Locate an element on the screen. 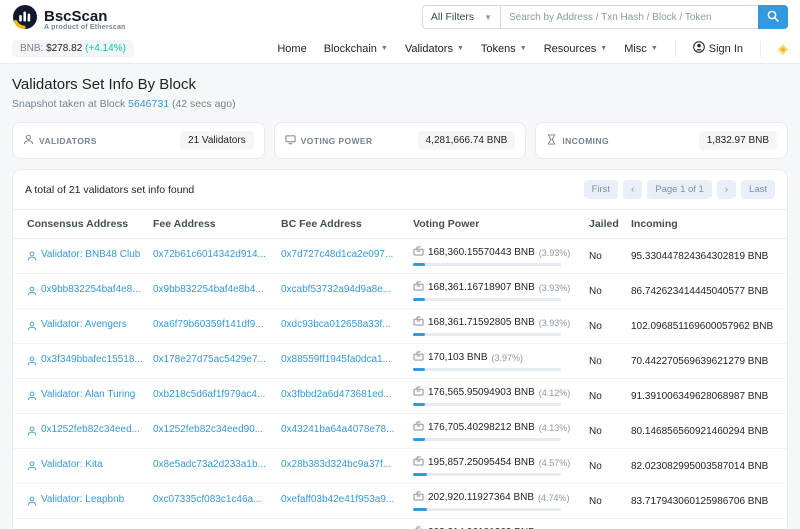  search-bar: All Filters ▼ is located at coordinates (604, 17).